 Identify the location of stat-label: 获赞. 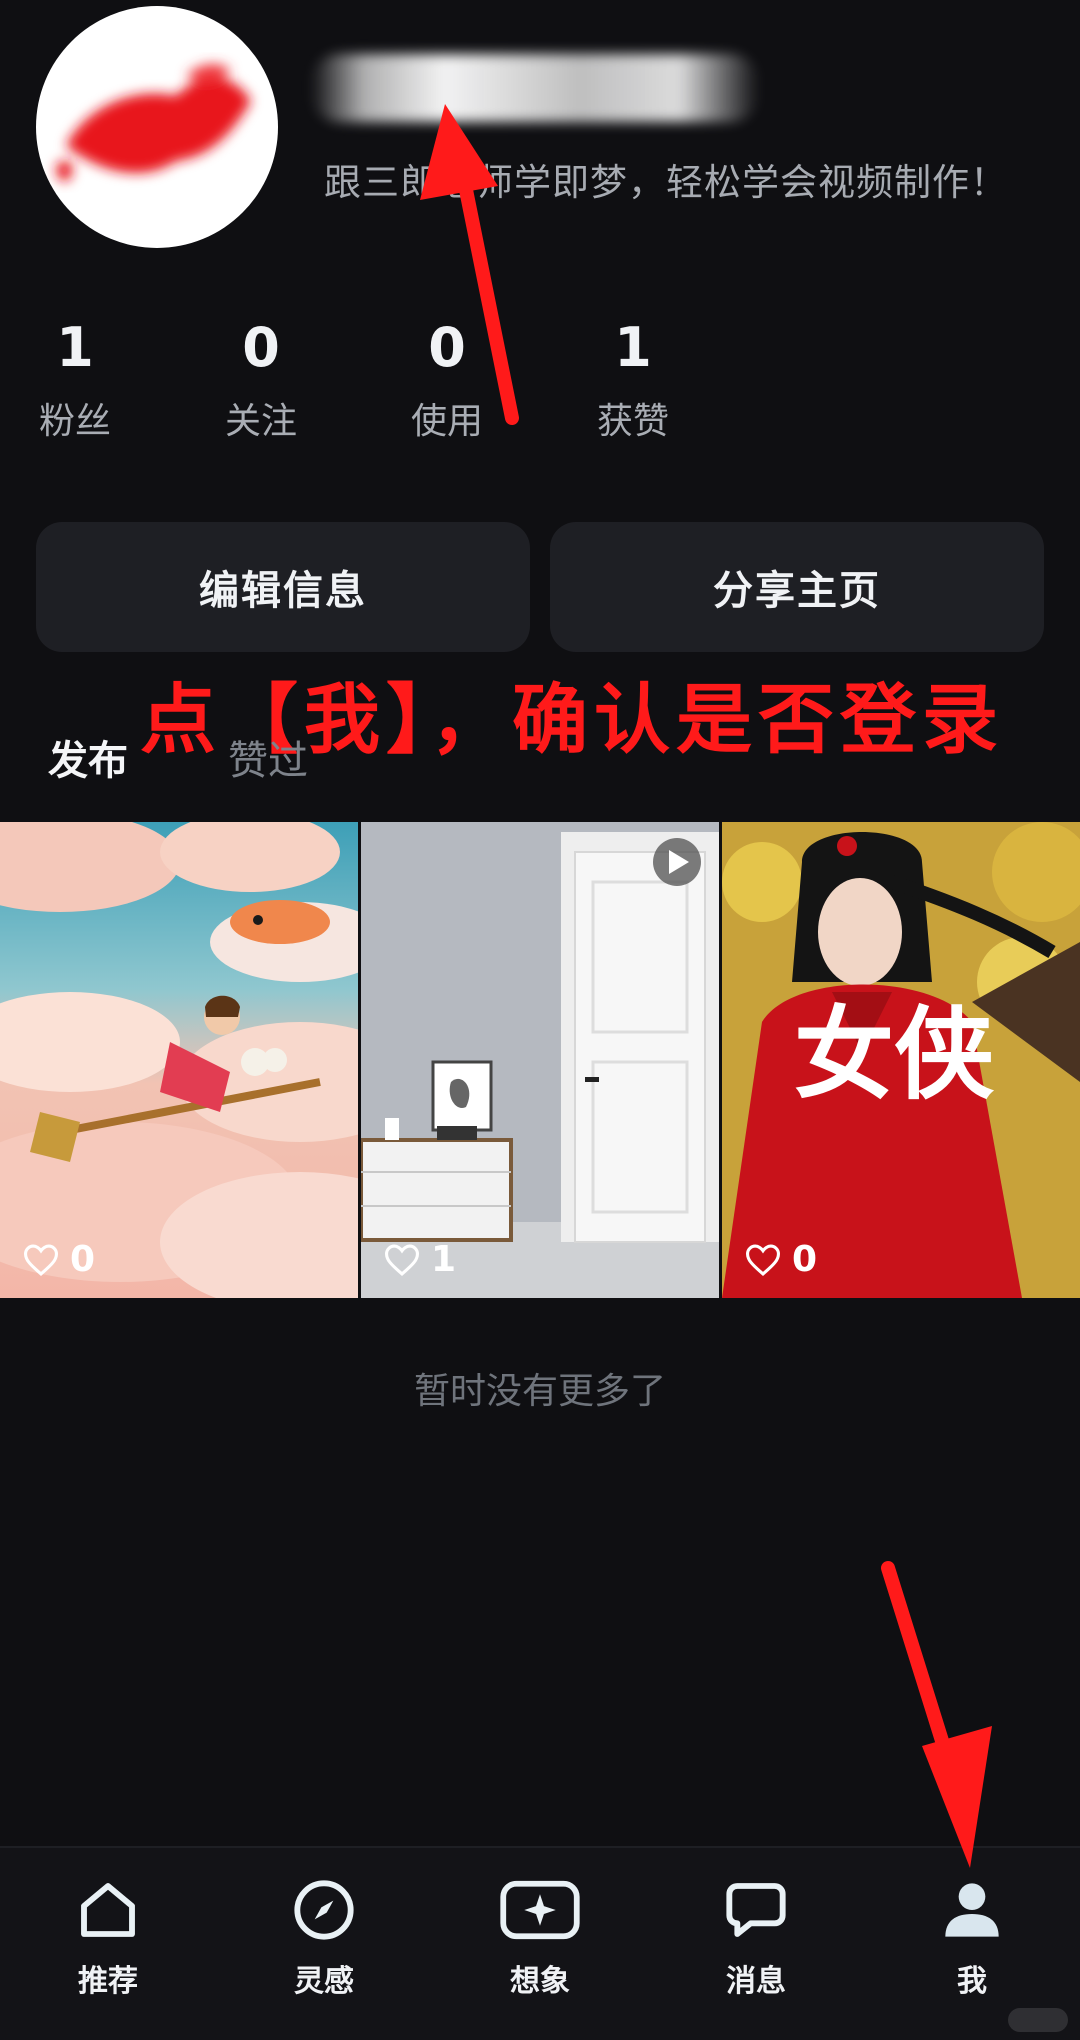
(632, 421).